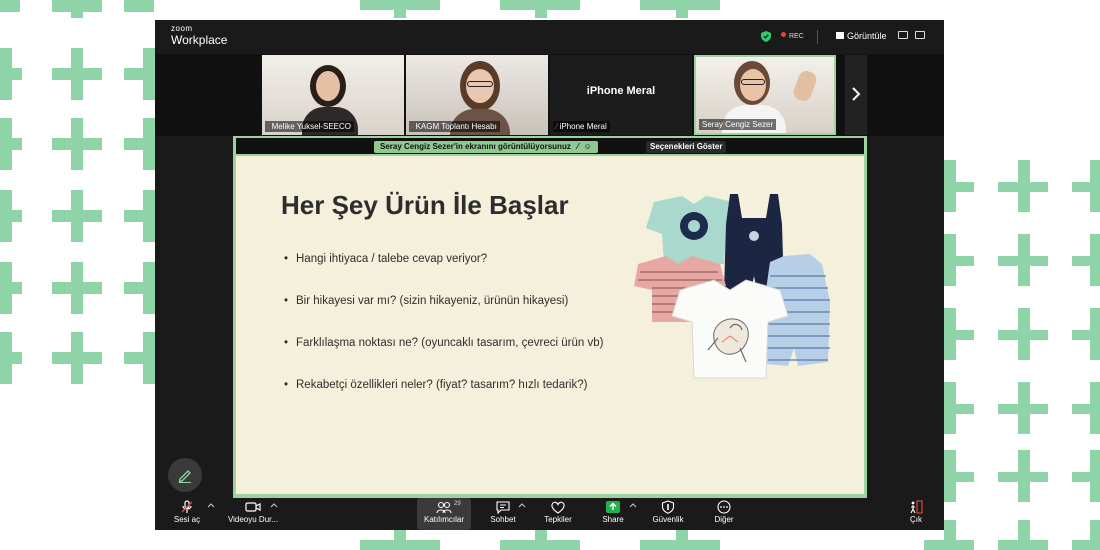 This screenshot has width=1100, height=550. I want to click on active-speaker-tile: Seray Cengiz Sezer, so click(765, 95).